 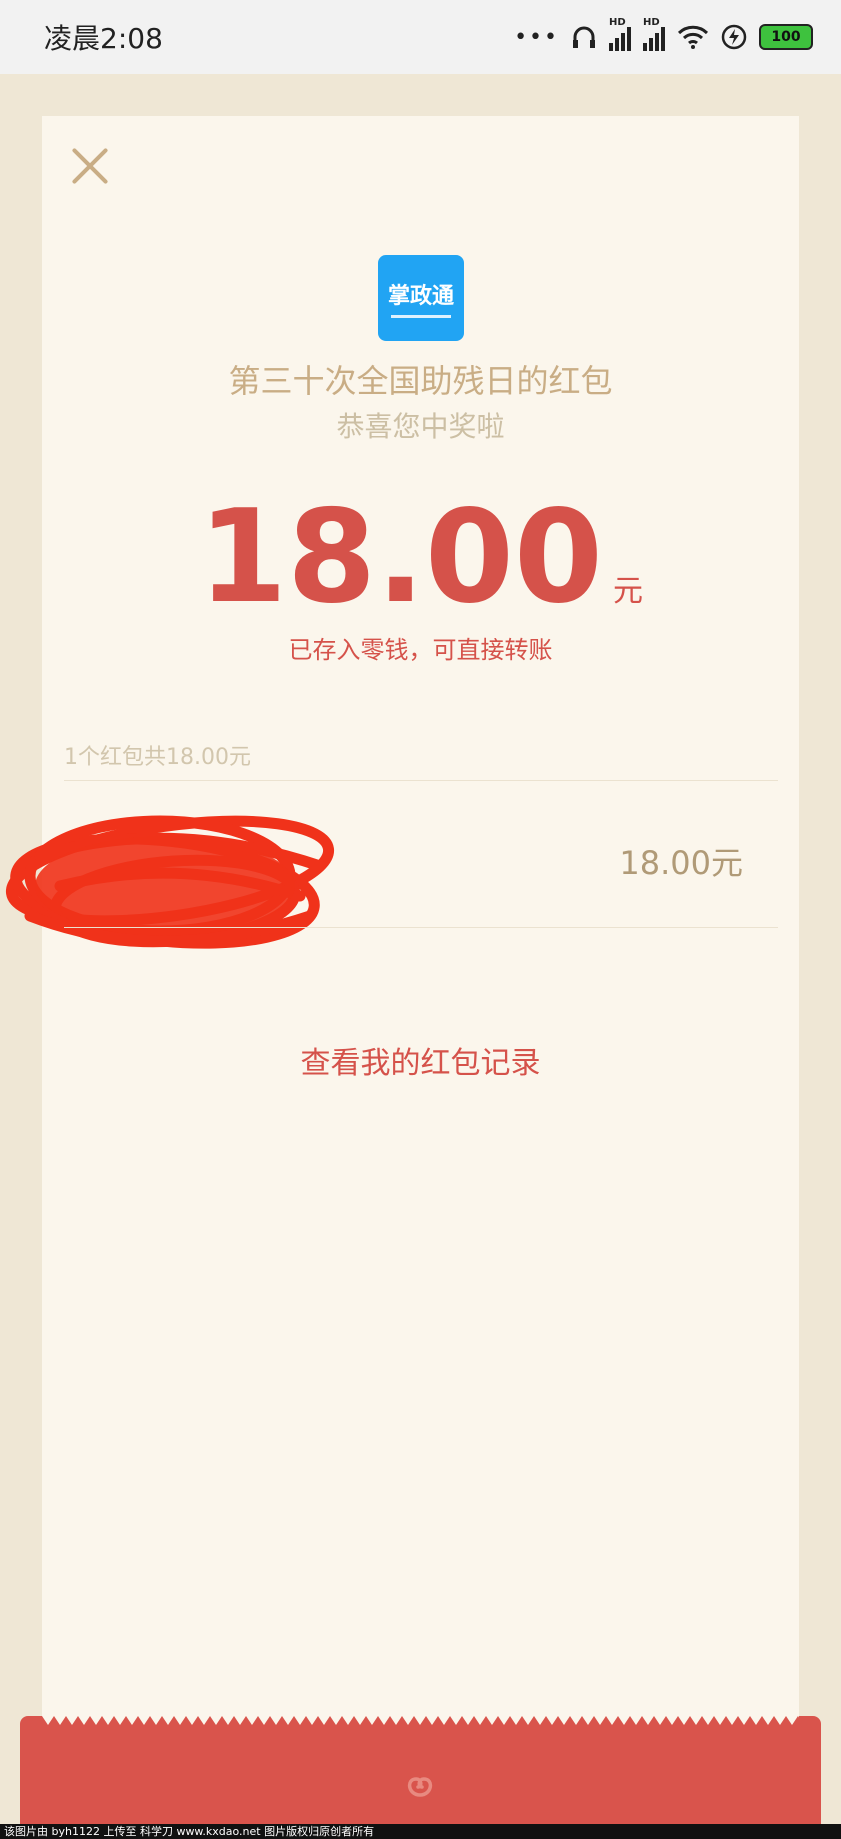 What do you see at coordinates (420, 650) in the screenshot?
I see `stored-note: 已存入零钱，可直接转账` at bounding box center [420, 650].